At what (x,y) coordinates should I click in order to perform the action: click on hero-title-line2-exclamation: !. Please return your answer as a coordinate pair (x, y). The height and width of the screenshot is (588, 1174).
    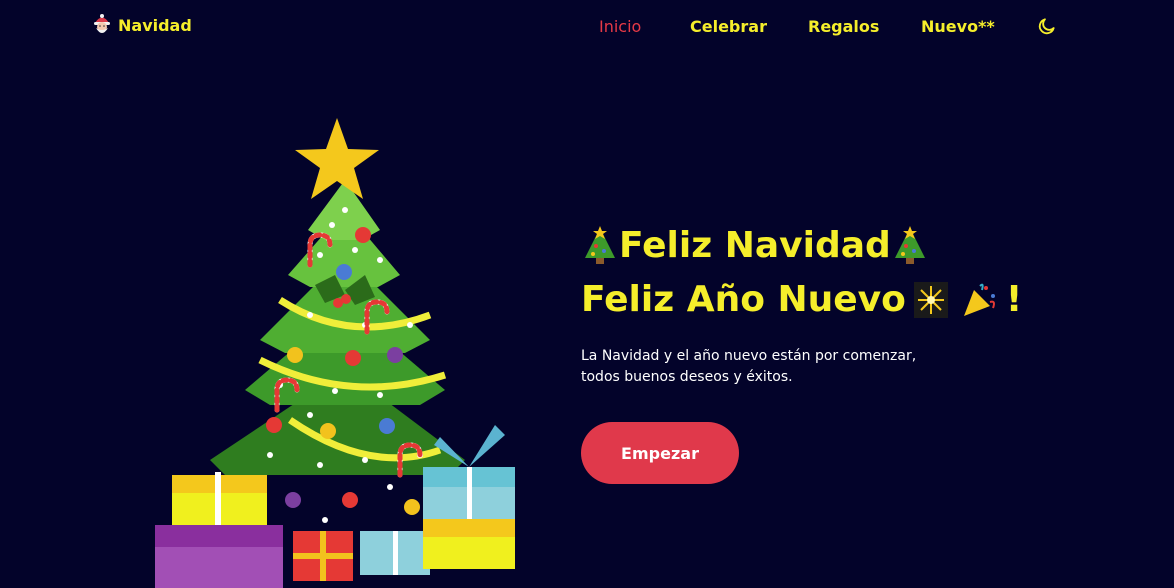
    Looking at the image, I should click on (1014, 299).